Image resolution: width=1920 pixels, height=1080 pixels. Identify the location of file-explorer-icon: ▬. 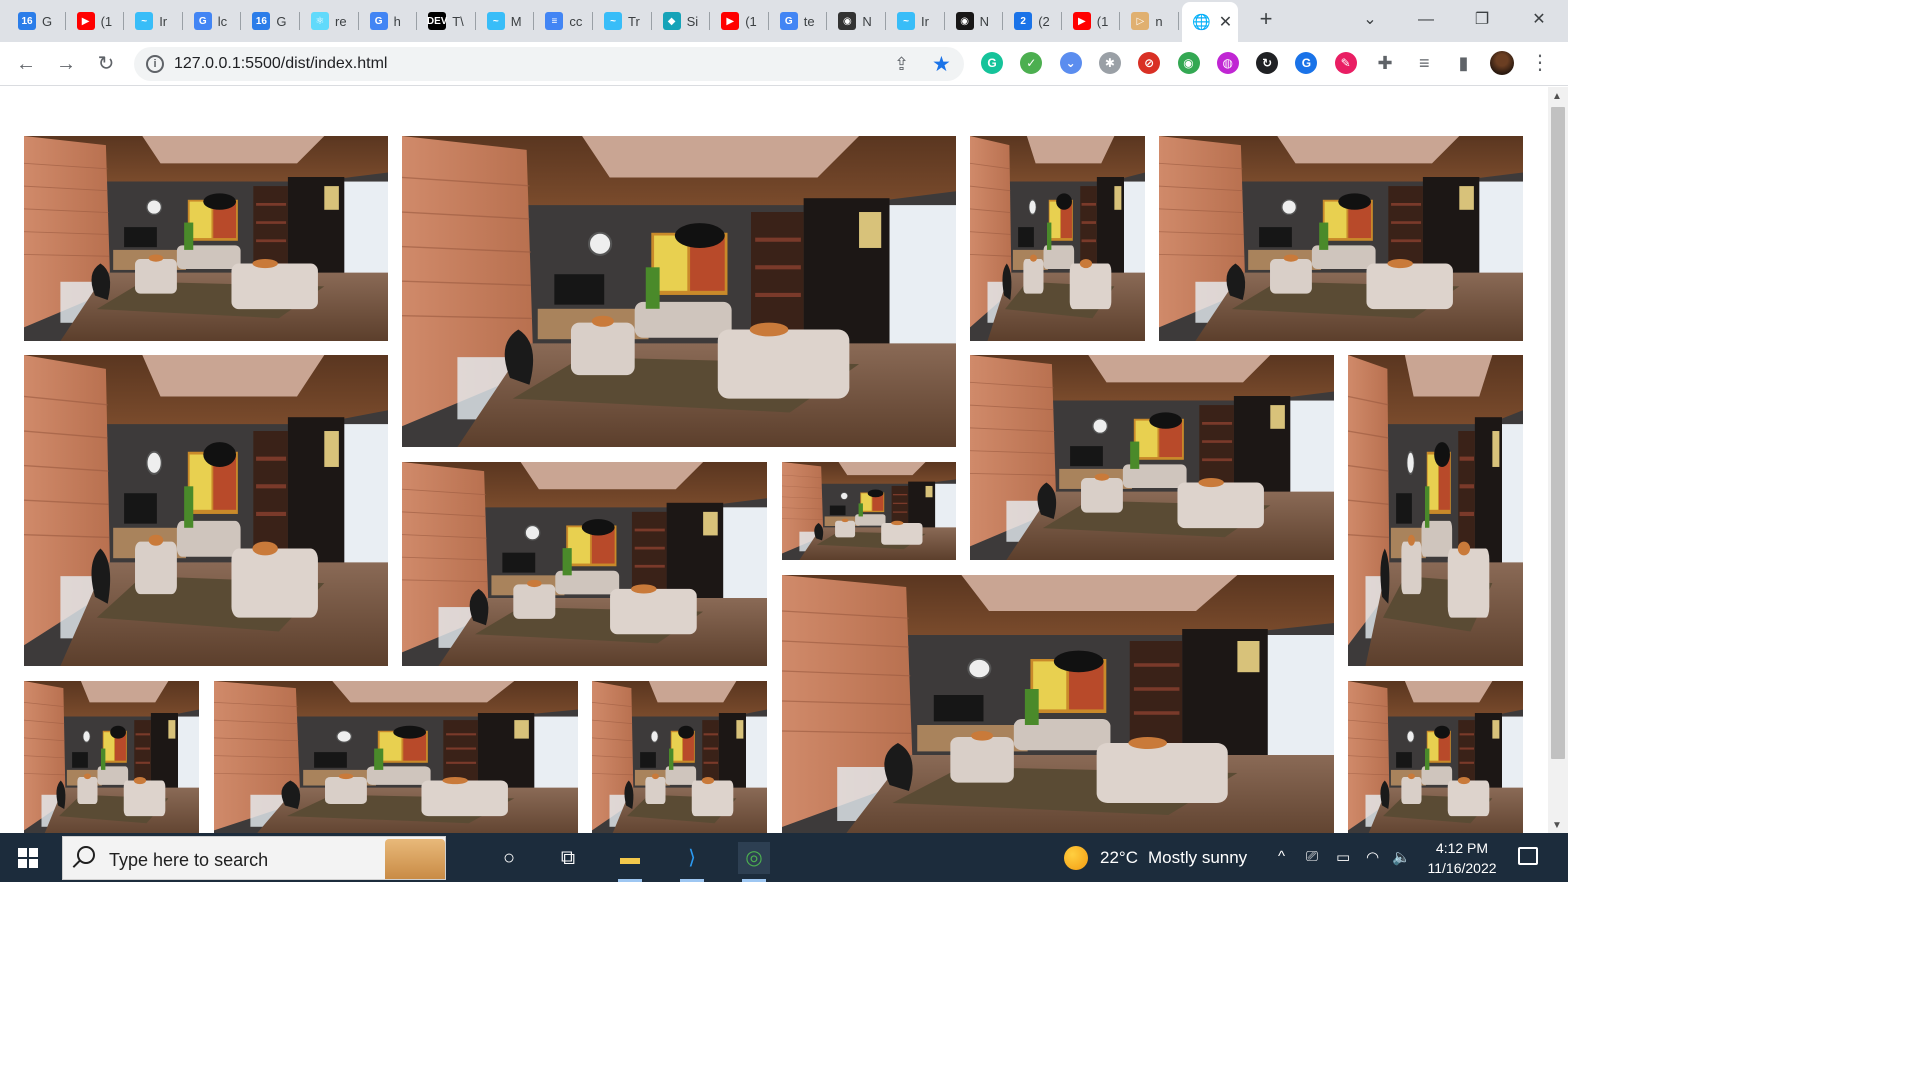
(630, 862).